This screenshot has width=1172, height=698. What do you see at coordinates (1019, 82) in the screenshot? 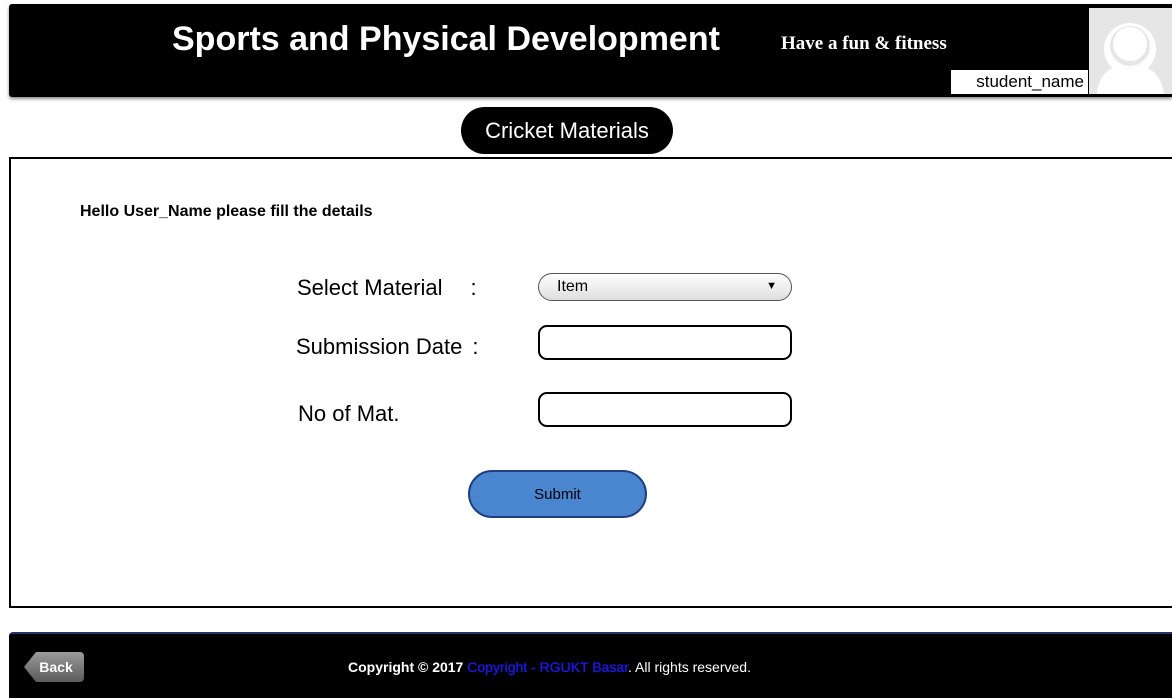
I see `student-name: student_name` at bounding box center [1019, 82].